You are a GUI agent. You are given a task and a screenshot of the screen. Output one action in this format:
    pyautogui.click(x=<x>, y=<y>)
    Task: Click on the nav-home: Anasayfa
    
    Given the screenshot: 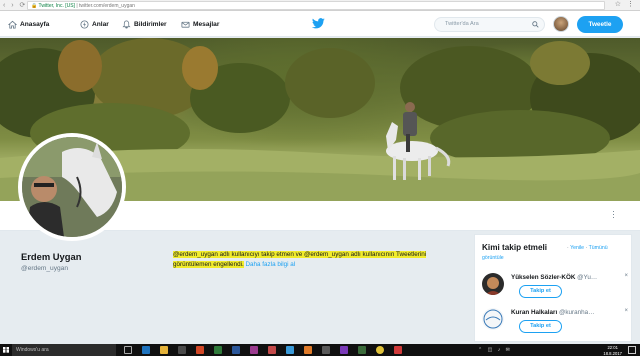 What is the action you would take?
    pyautogui.click(x=28, y=24)
    